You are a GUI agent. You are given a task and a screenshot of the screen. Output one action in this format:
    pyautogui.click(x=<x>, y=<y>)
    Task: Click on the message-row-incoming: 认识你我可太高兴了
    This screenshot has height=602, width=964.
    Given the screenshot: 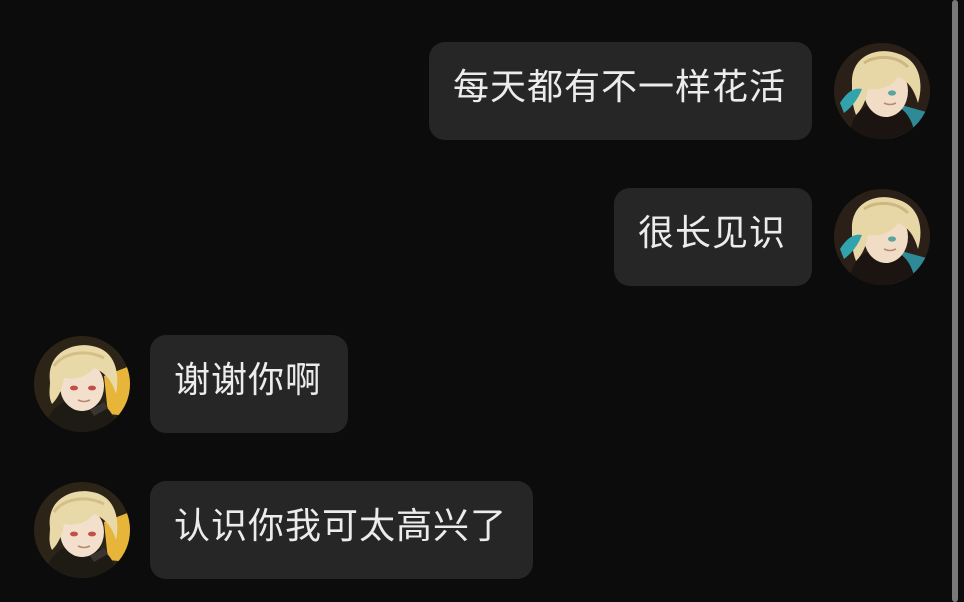 What is the action you would take?
    pyautogui.click(x=284, y=530)
    